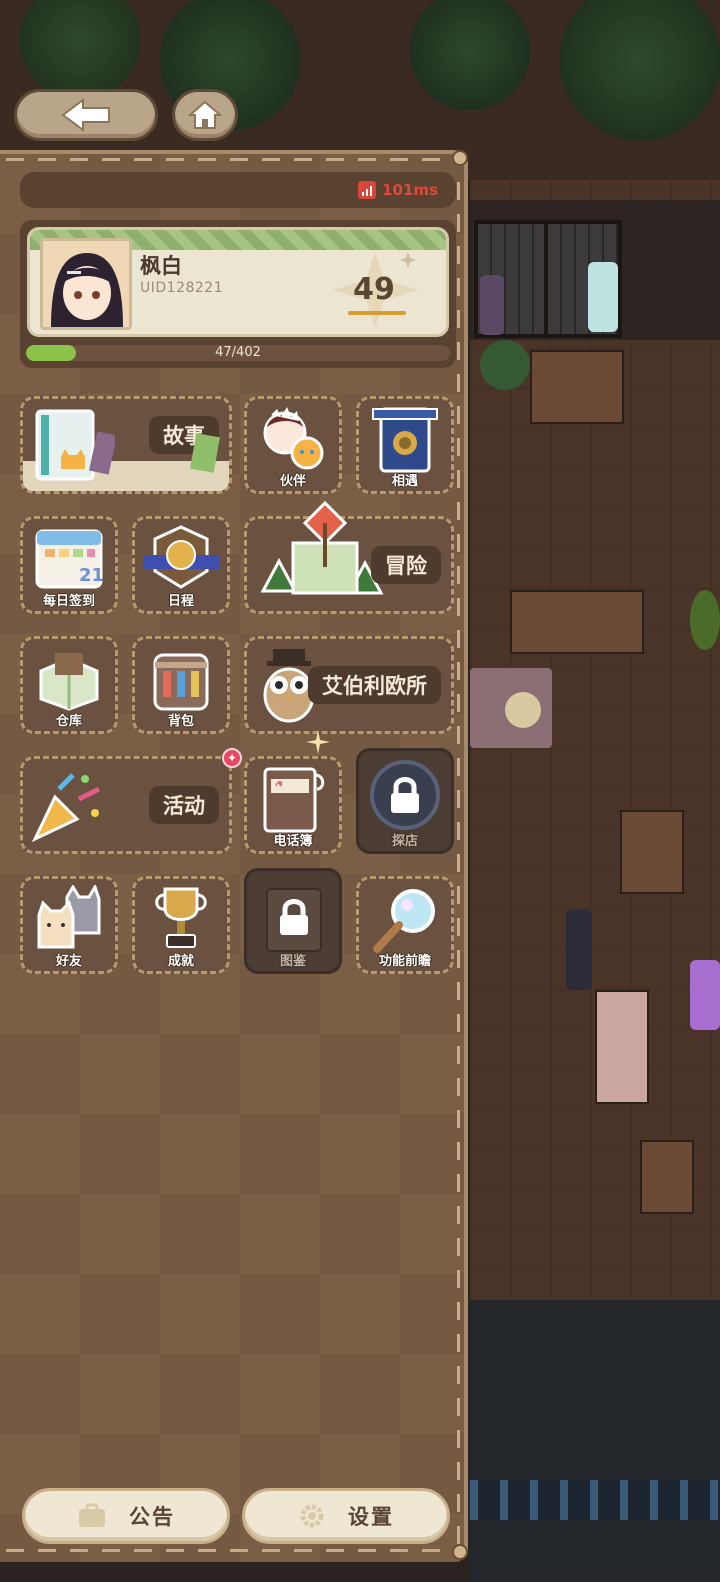 This screenshot has height=1582, width=720. I want to click on adventure-label: 冒险, so click(406, 565).